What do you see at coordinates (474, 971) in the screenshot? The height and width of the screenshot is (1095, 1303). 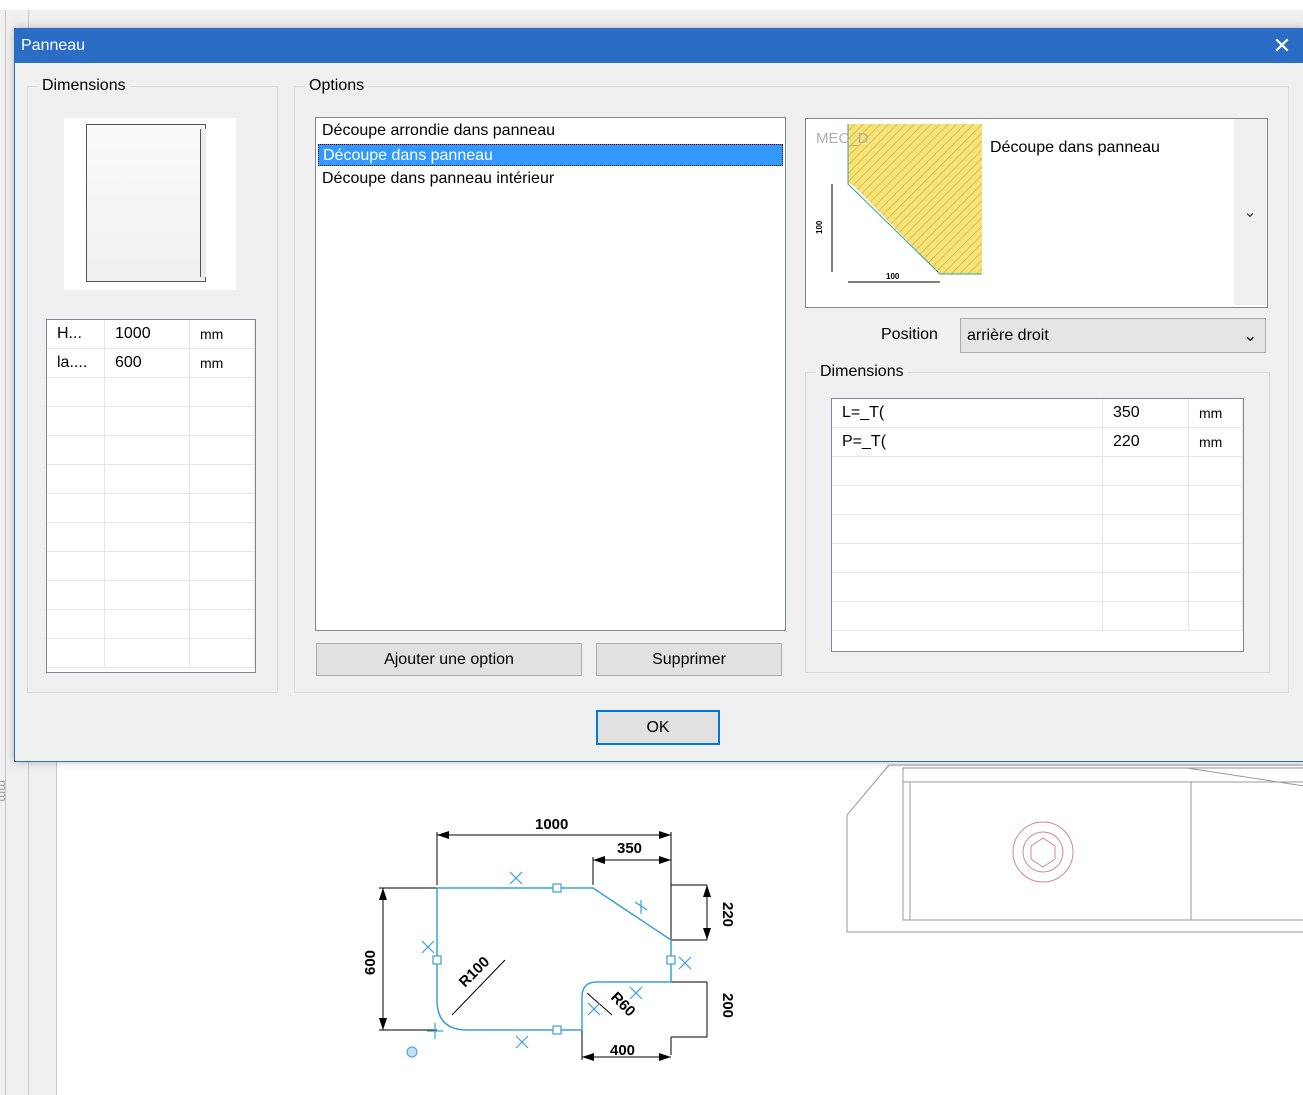 I see `dim-radius-big-text: R100` at bounding box center [474, 971].